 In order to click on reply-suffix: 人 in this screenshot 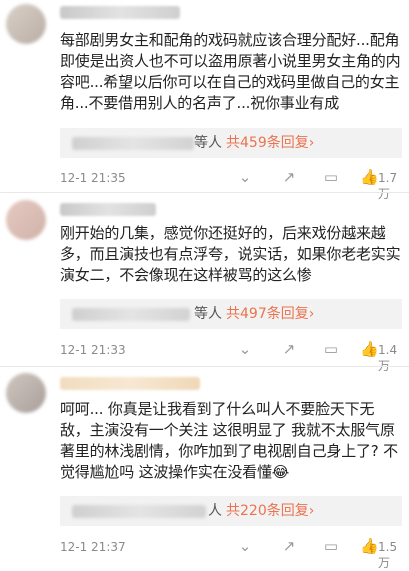, I will do `click(215, 511)`.